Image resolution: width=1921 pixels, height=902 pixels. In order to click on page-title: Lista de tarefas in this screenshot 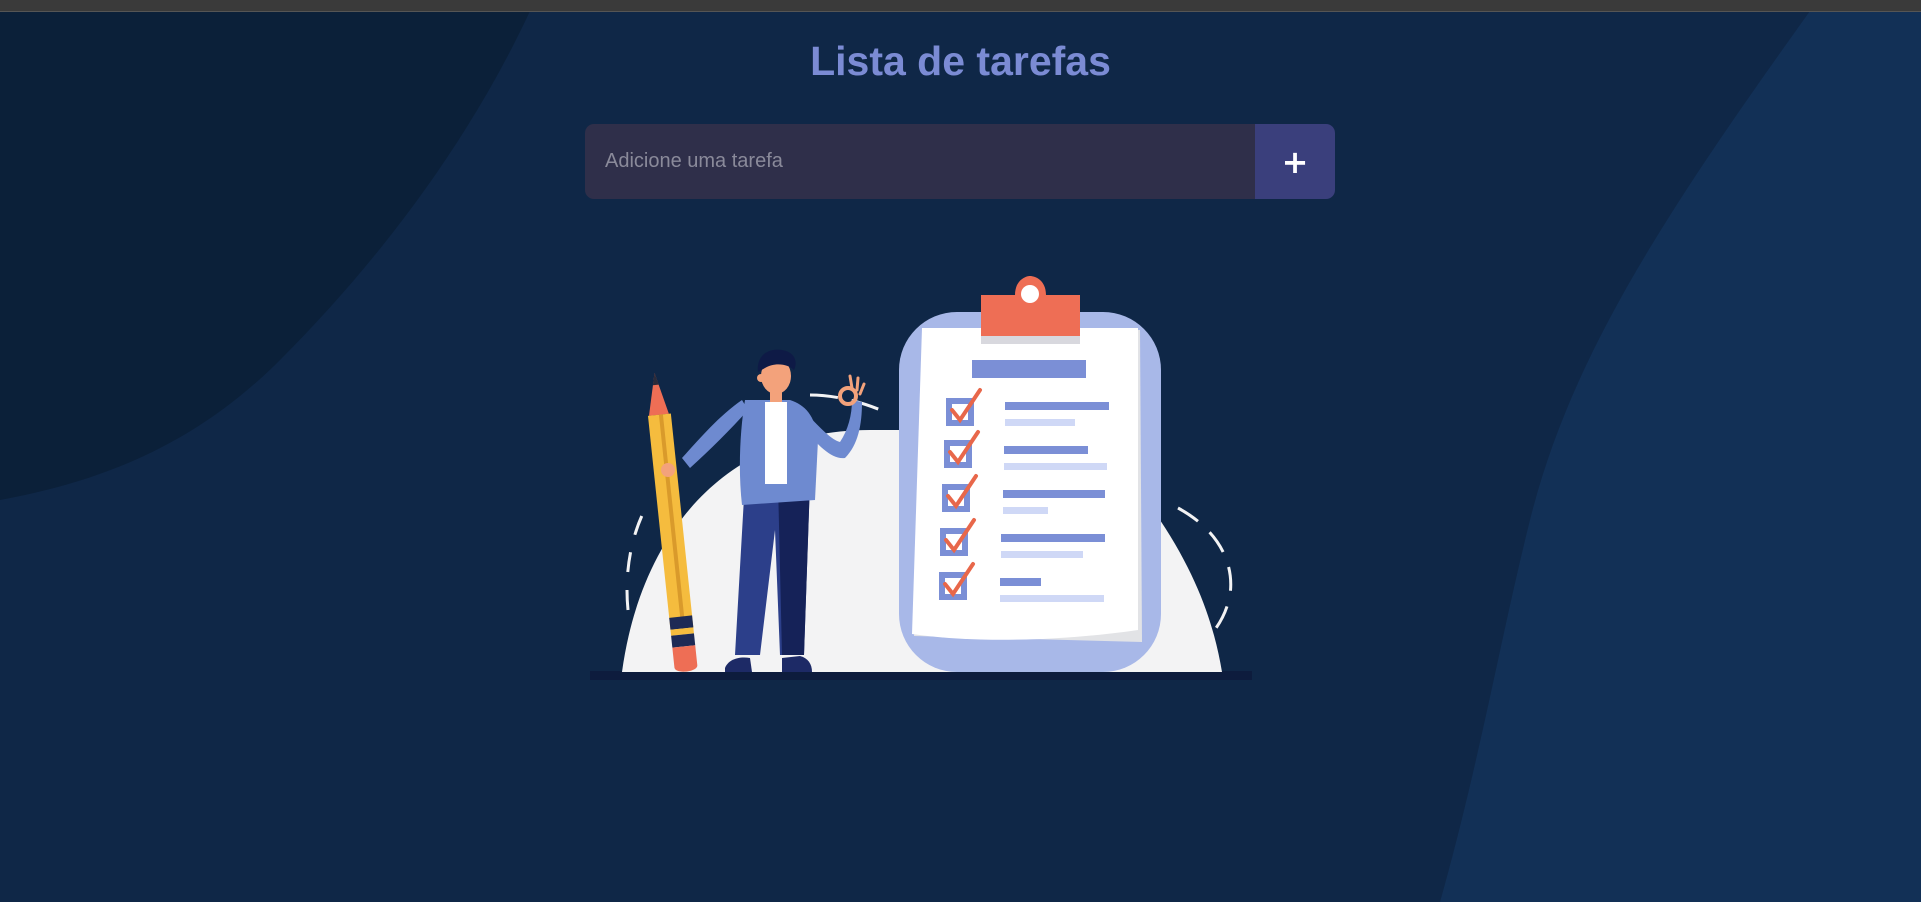, I will do `click(960, 61)`.